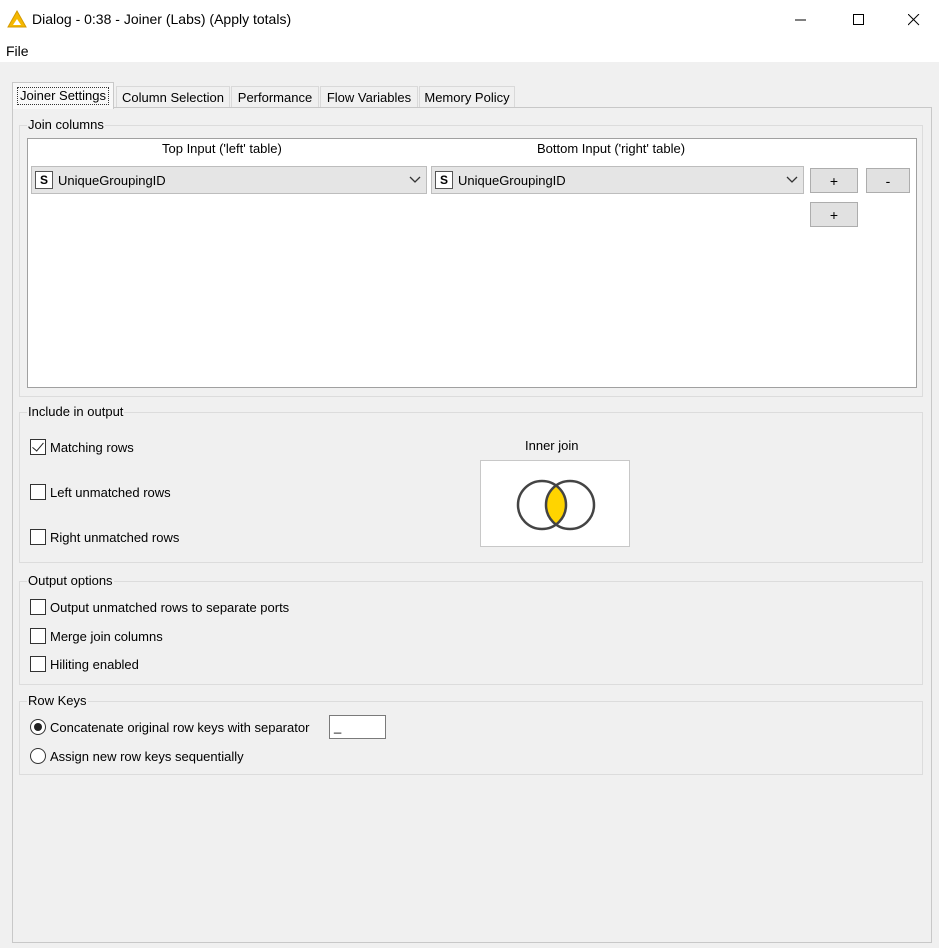 Image resolution: width=939 pixels, height=948 pixels. Describe the element at coordinates (229, 180) in the screenshot. I see `left-column-select: S UniqueGroupingID` at that location.